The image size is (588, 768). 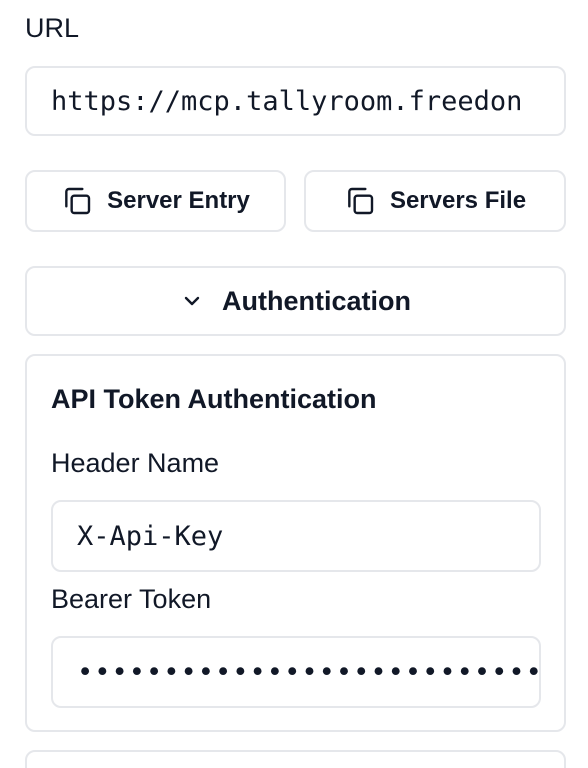 What do you see at coordinates (296, 536) in the screenshot?
I see `header-name-input: X-Api-Key` at bounding box center [296, 536].